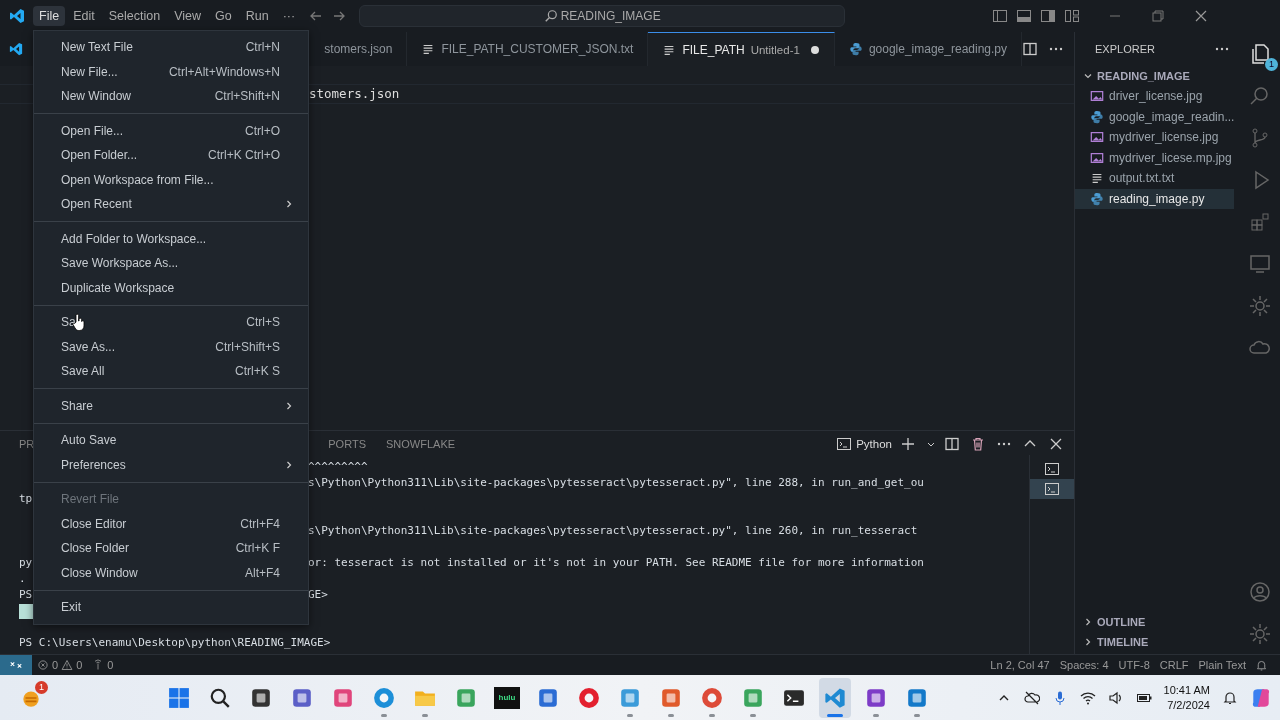  What do you see at coordinates (26, 563) in the screenshot?
I see `terminal-text: py` at bounding box center [26, 563].